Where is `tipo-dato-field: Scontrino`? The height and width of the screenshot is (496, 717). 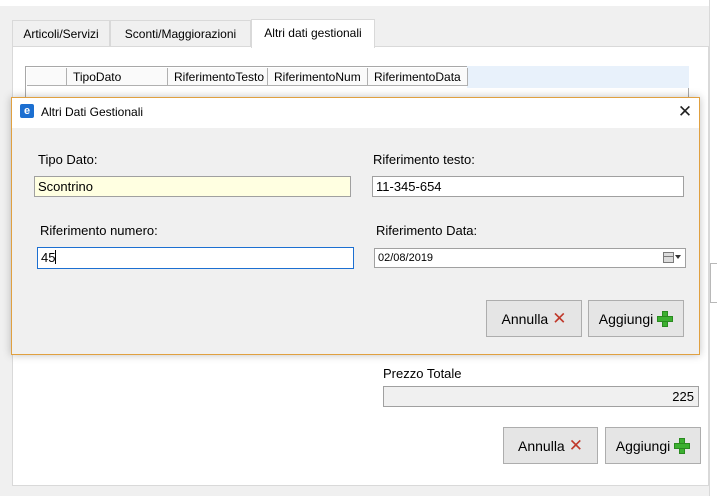
tipo-dato-field: Scontrino is located at coordinates (192, 186).